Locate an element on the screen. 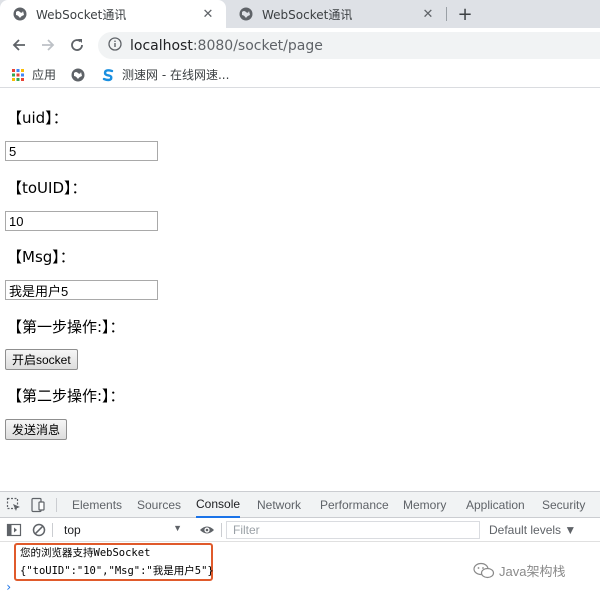 The width and height of the screenshot is (600, 594). console-log-line: 您的浏览器支持WebSocket is located at coordinates (85, 552).